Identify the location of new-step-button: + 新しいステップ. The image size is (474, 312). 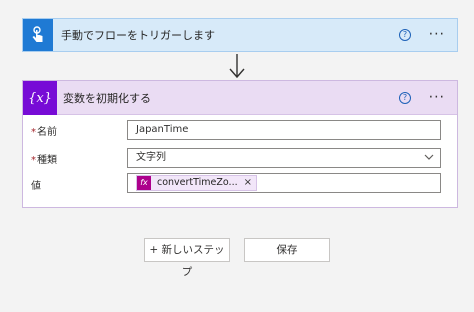
(187, 258).